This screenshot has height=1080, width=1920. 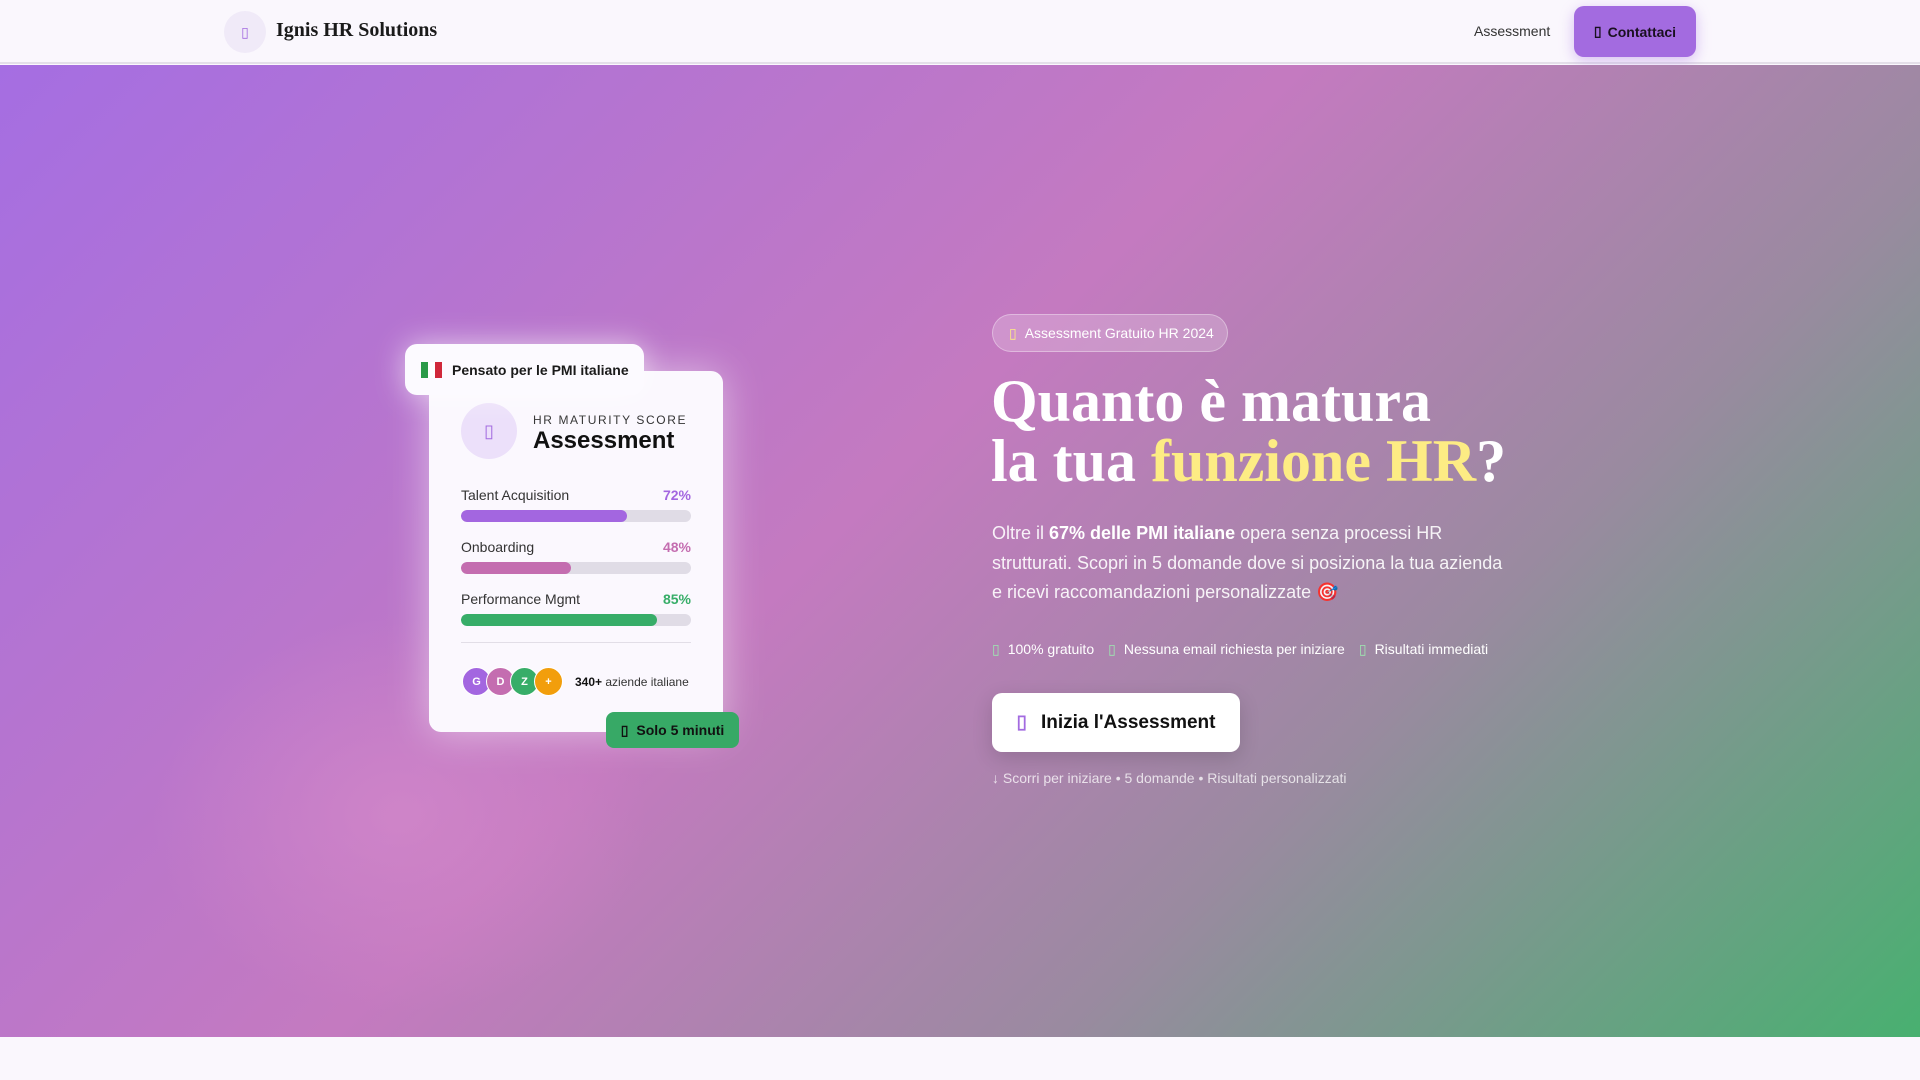 I want to click on metric-performance: Performance Mgmt 85%, so click(x=576, y=608).